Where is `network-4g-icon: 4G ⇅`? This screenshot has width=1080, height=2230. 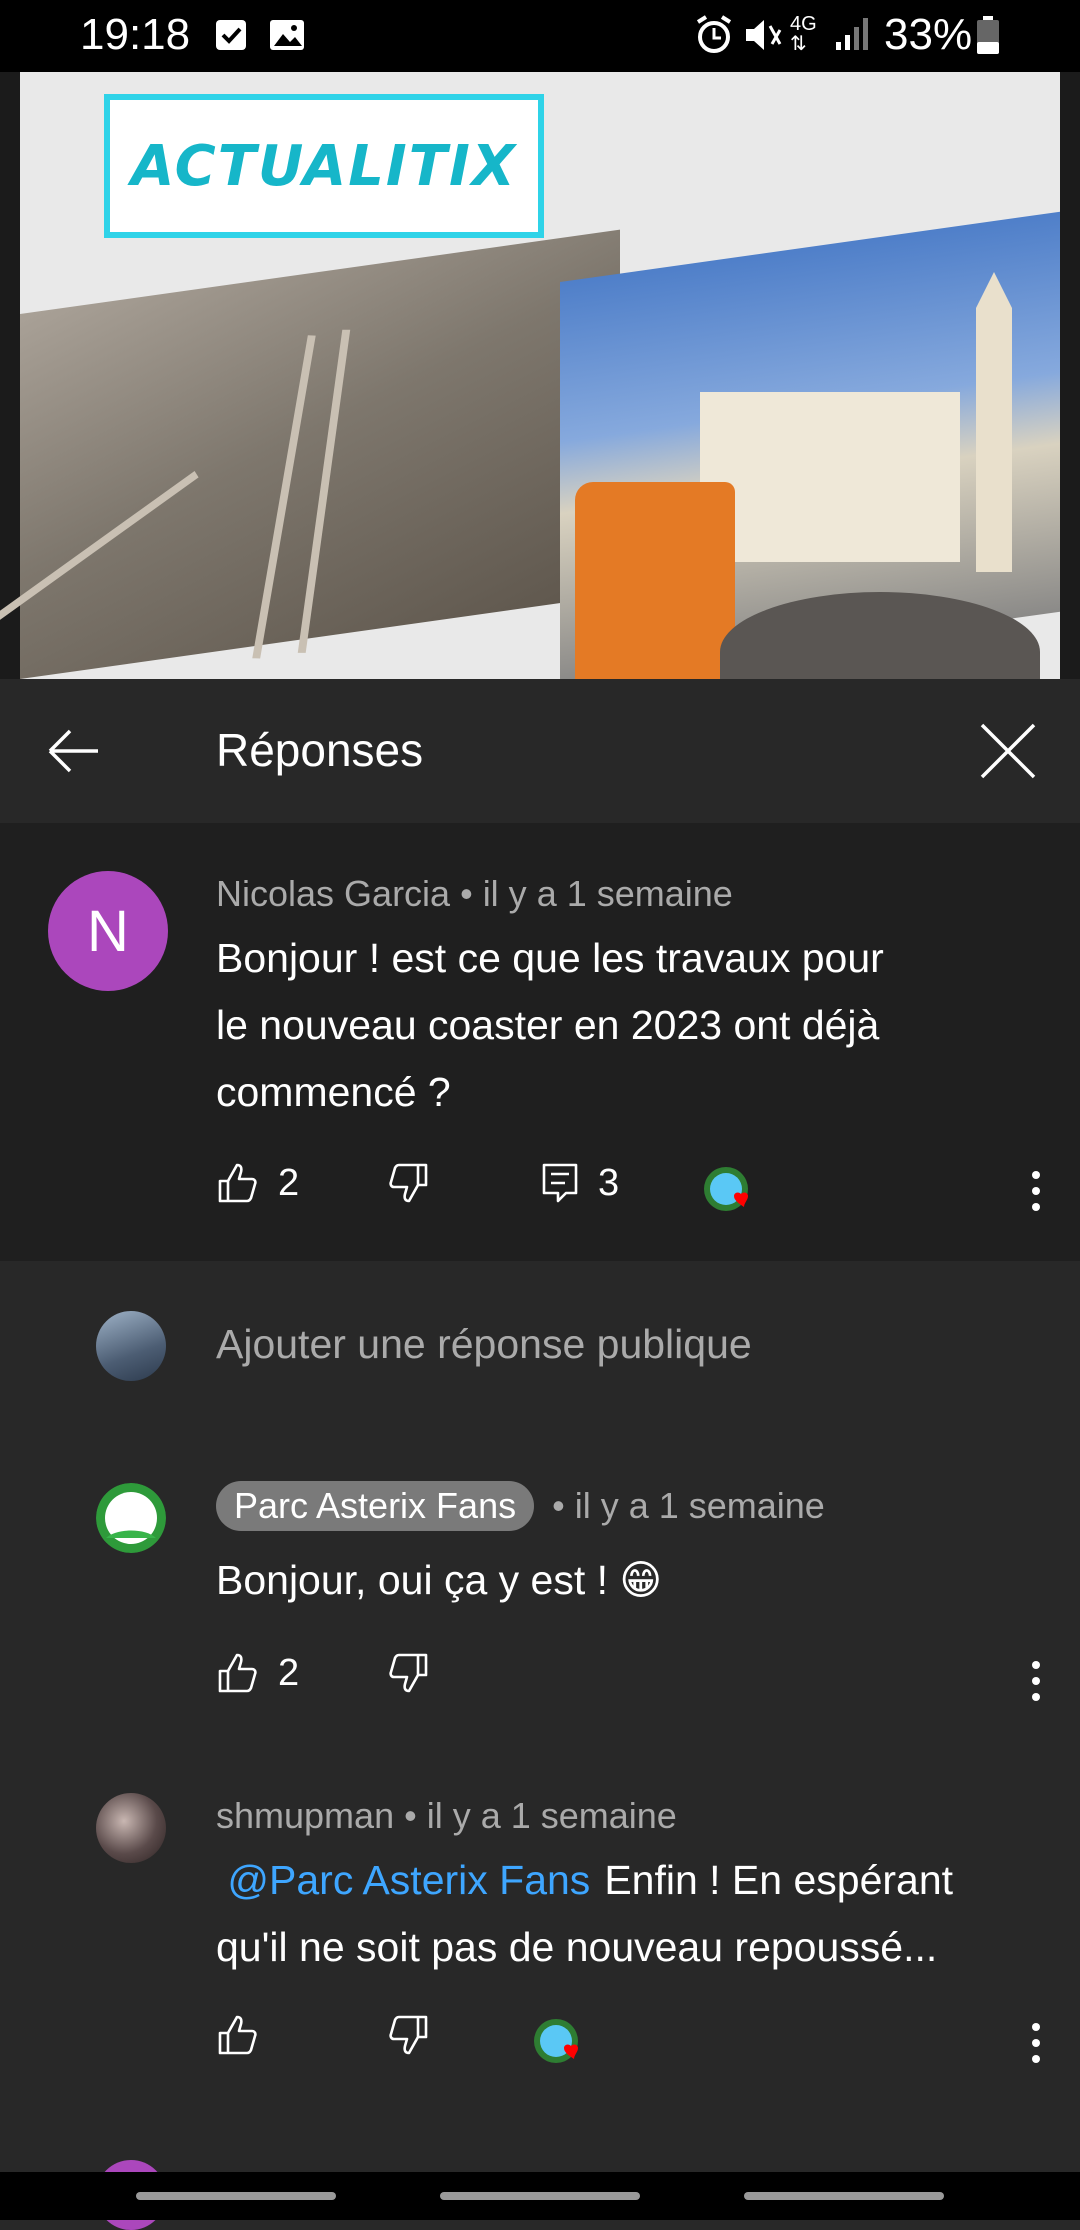
network-4g-icon: 4G ⇅ is located at coordinates (803, 34).